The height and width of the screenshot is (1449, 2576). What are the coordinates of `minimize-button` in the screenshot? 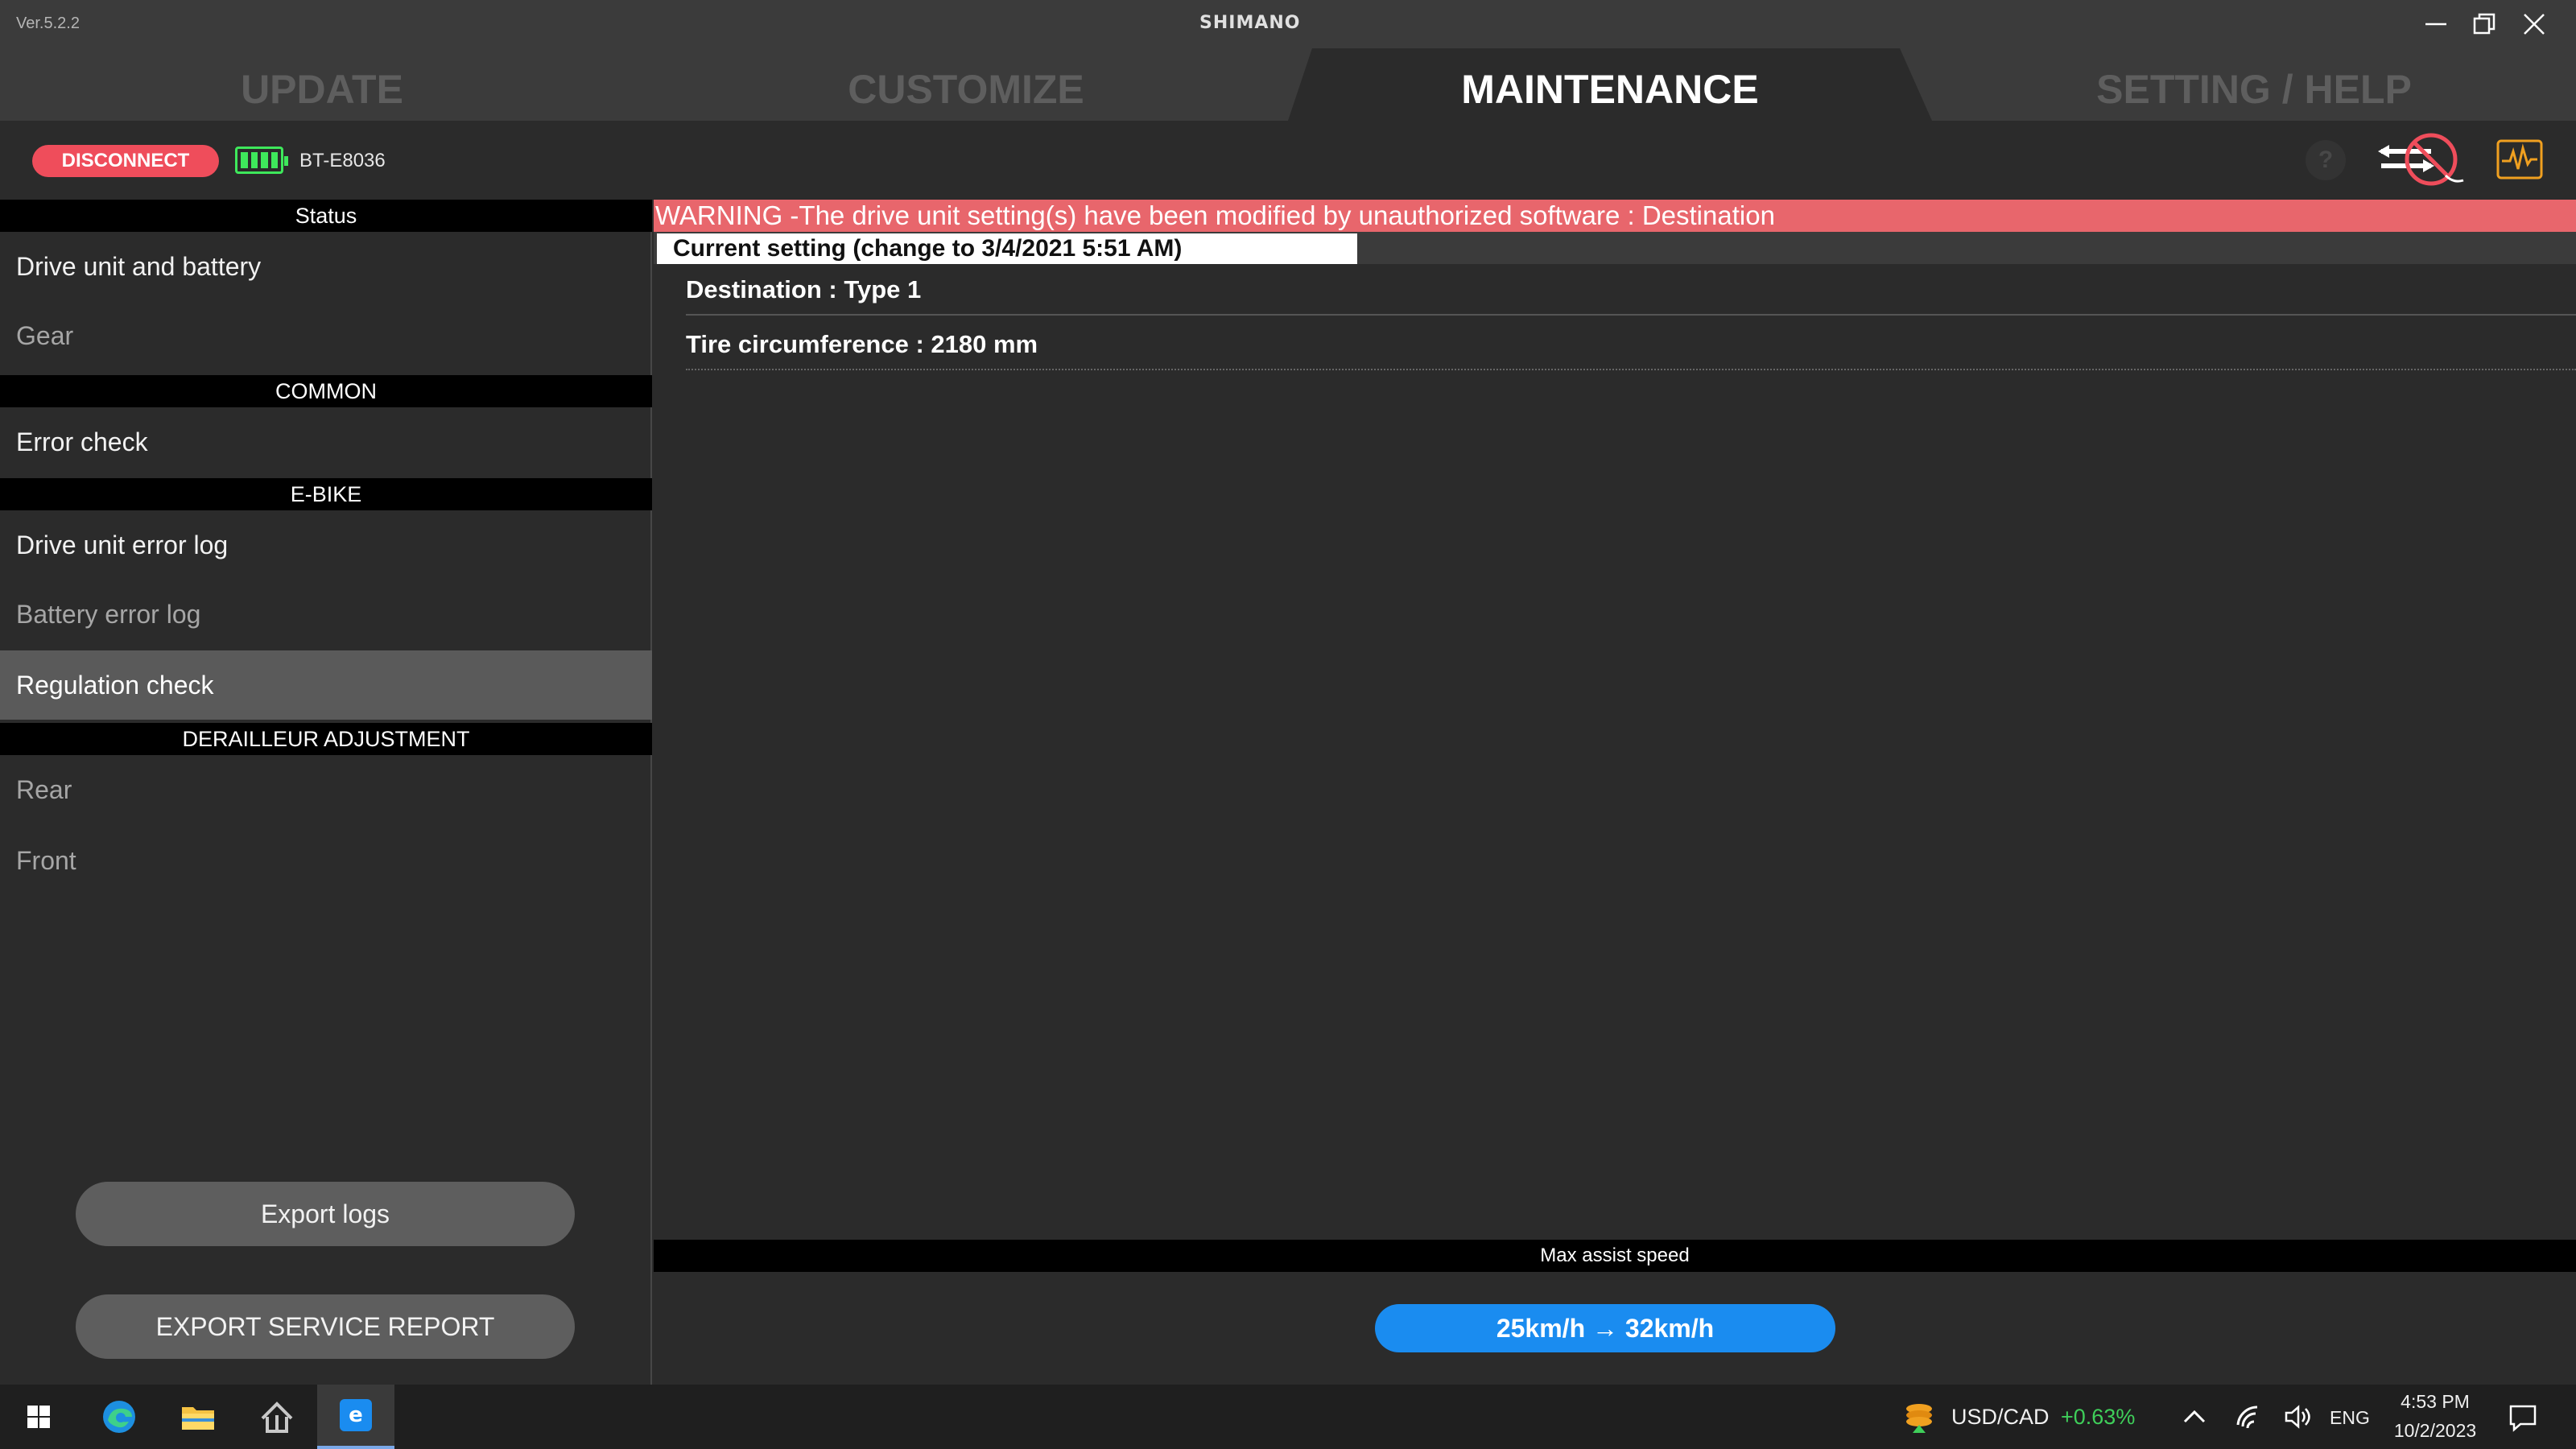 It's located at (2435, 24).